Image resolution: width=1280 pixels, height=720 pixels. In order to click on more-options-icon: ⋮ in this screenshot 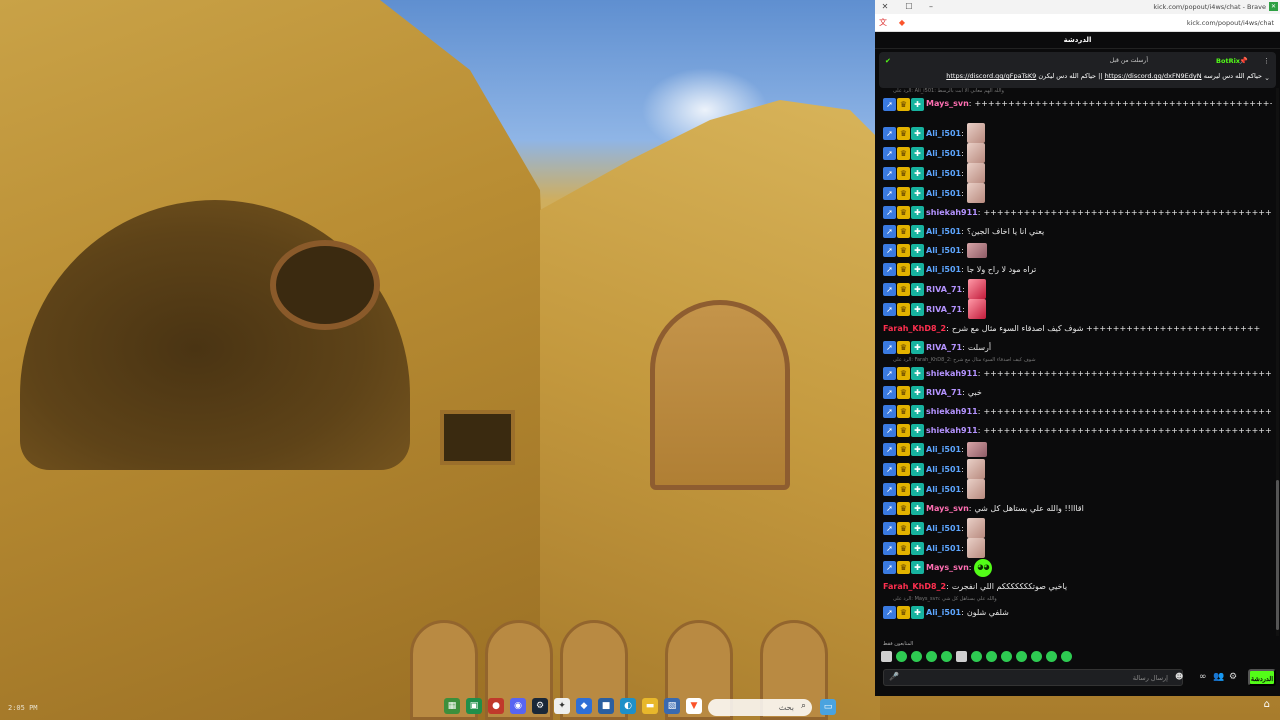, I will do `click(1266, 61)`.